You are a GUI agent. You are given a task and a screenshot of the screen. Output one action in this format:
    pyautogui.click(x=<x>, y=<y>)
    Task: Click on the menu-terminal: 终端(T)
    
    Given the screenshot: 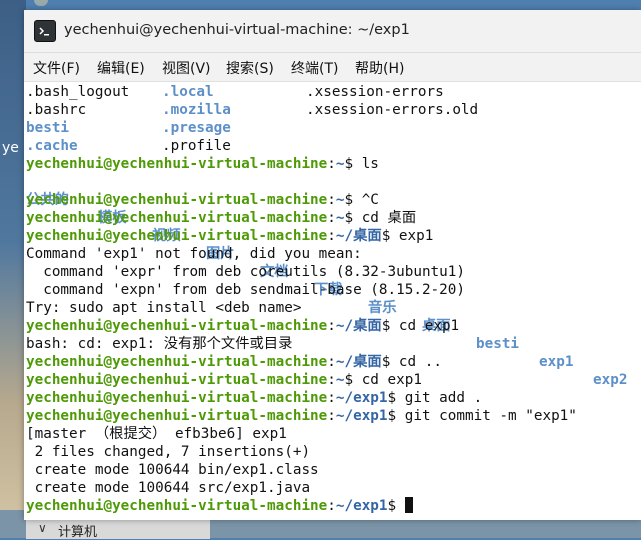 What is the action you would take?
    pyautogui.click(x=314, y=68)
    